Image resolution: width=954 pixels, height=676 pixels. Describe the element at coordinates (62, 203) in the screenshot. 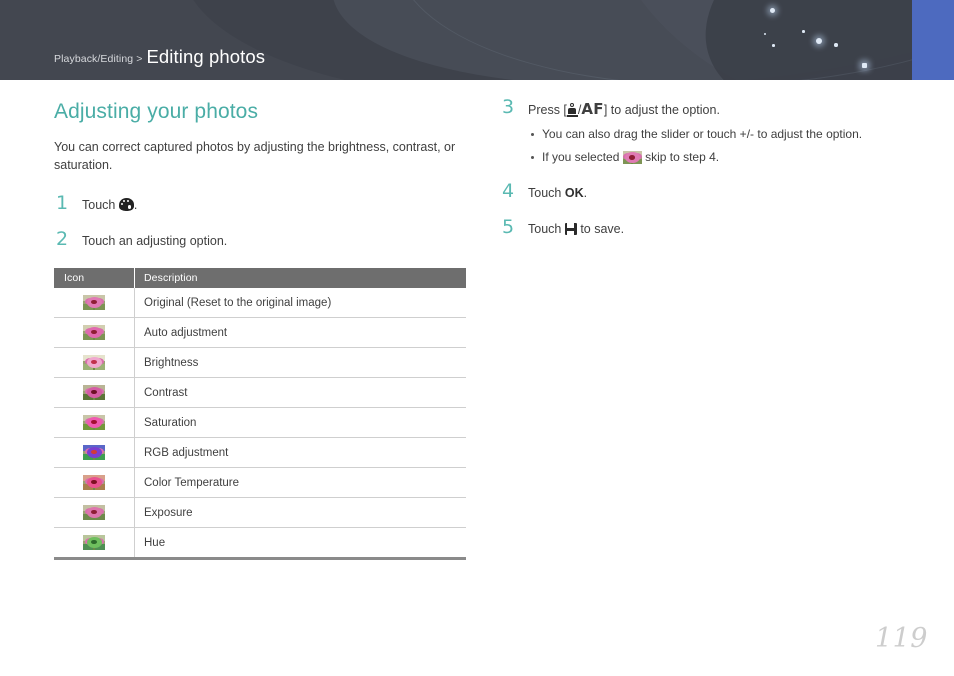

I see `step-1-number: 1` at that location.